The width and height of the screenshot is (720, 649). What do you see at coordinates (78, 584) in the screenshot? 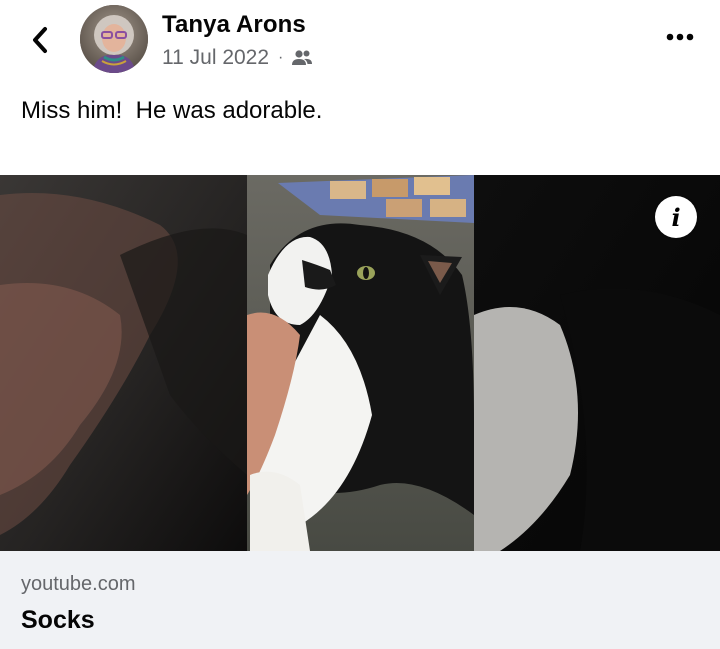
I see `link-domain: youtube.com` at bounding box center [78, 584].